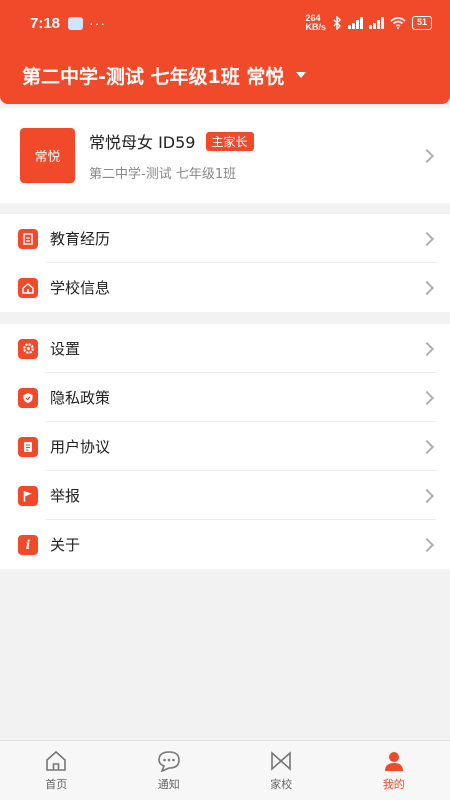  Describe the element at coordinates (142, 142) in the screenshot. I see `profile-name: 常悦母女 ID59` at that location.